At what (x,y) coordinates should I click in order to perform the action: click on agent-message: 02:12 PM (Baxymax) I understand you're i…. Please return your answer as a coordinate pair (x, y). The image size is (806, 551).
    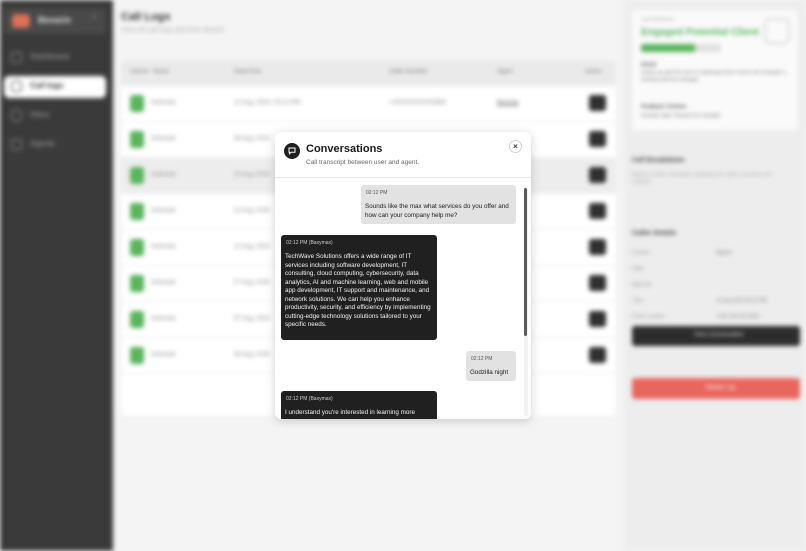
    Looking at the image, I should click on (359, 405).